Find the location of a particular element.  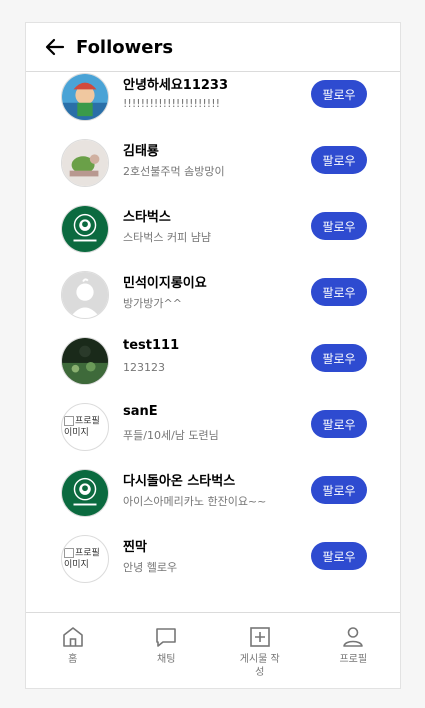

follower-bio: 123123 is located at coordinates (144, 367).